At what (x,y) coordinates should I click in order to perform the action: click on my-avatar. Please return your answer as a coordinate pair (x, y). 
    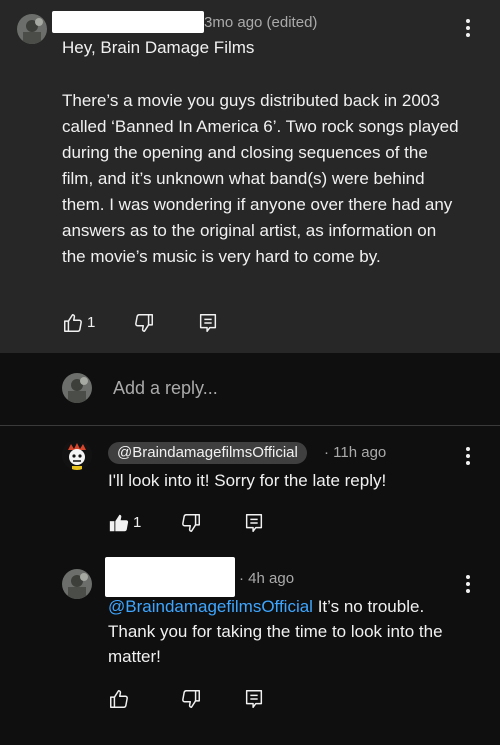
    Looking at the image, I should click on (77, 388).